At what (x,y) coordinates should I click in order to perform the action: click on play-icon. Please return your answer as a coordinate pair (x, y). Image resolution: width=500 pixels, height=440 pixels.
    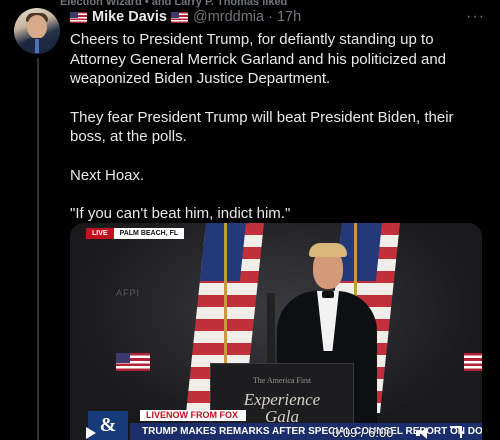
    Looking at the image, I should click on (91, 433).